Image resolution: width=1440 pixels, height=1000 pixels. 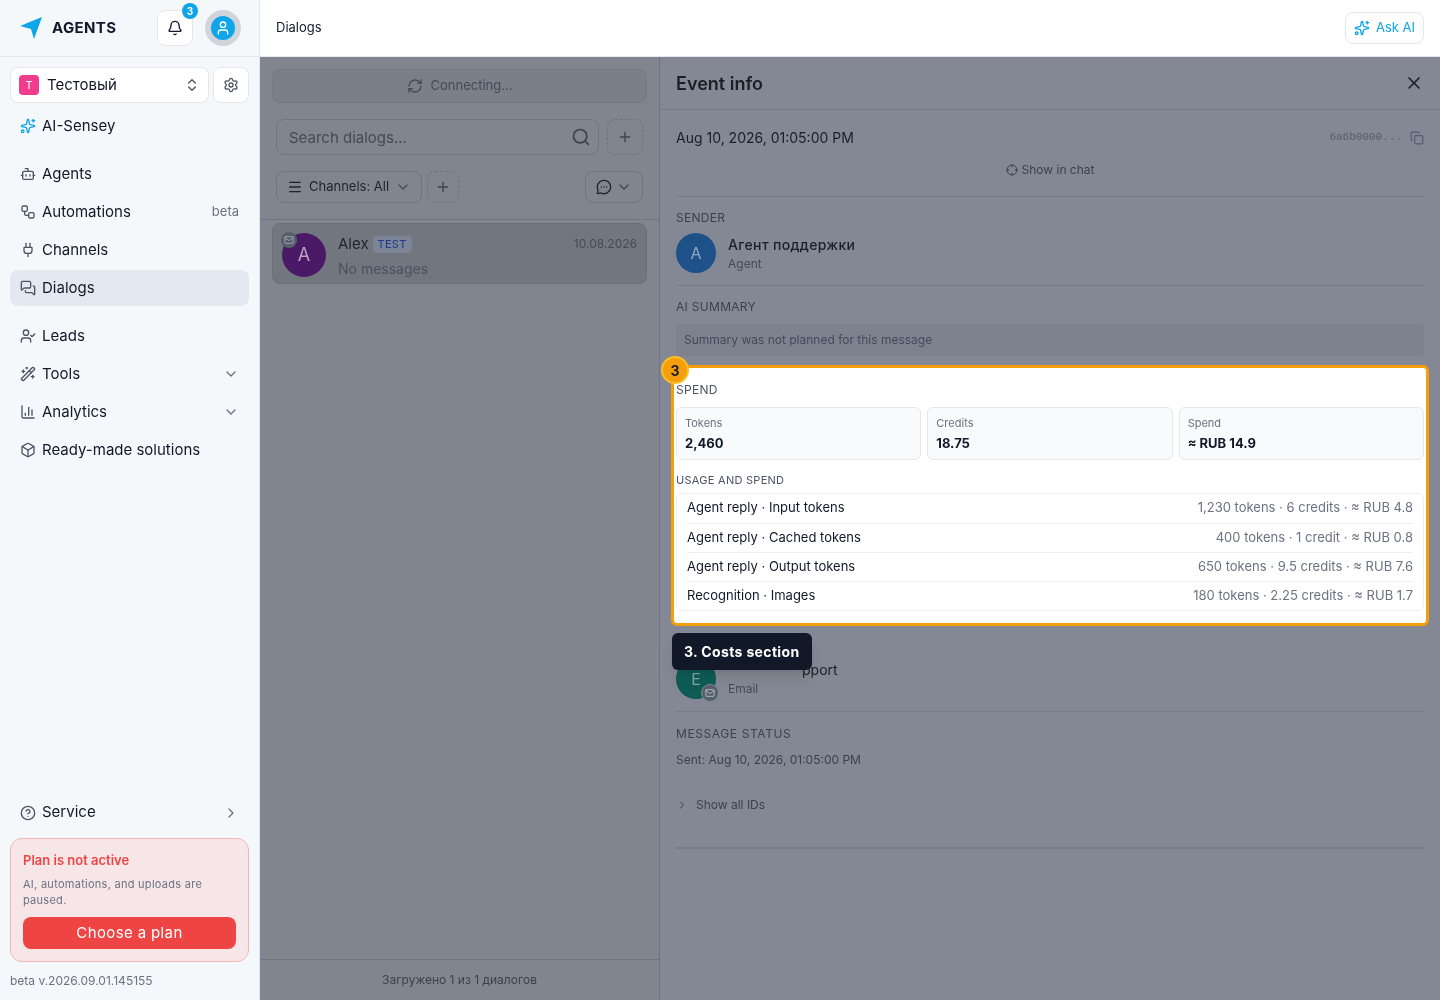 What do you see at coordinates (31, 28) in the screenshot?
I see `logo-icon` at bounding box center [31, 28].